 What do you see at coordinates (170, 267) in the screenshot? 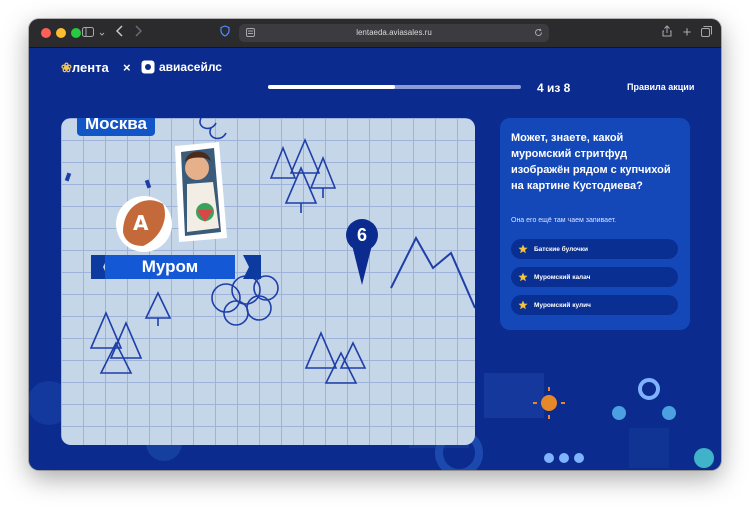
I see `city-label-murom: Муром` at bounding box center [170, 267].